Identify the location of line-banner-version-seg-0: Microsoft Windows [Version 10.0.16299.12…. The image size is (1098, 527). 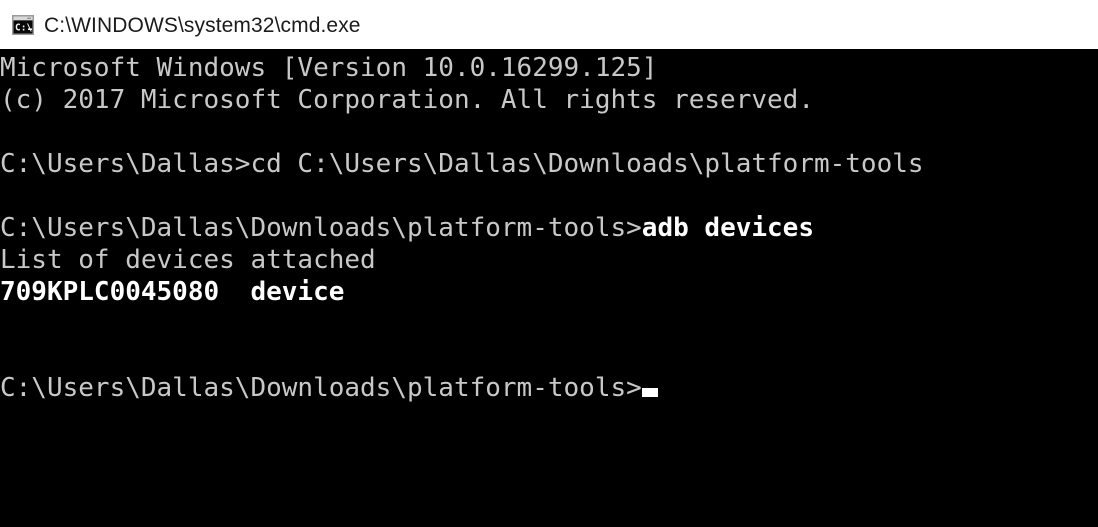
(329, 68).